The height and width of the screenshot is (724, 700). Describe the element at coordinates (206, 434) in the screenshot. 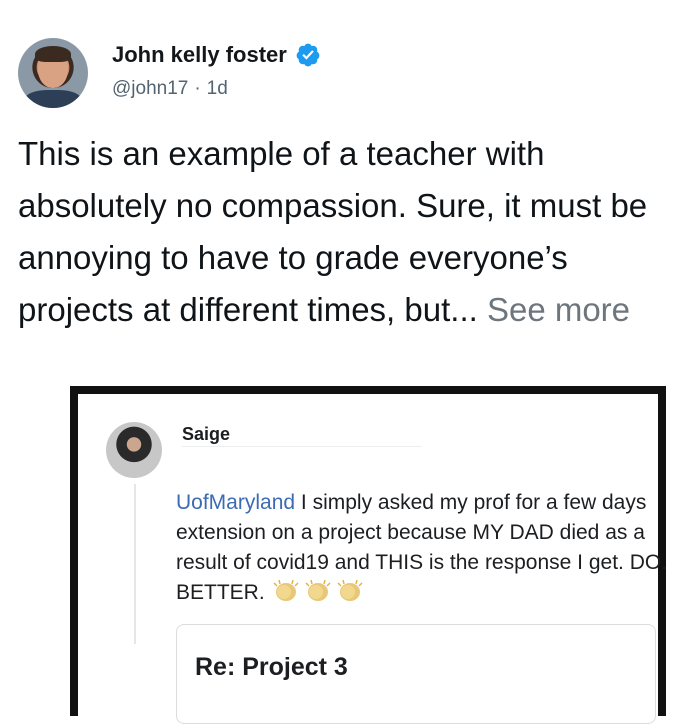

I see `embedded-author-name: Saige` at that location.